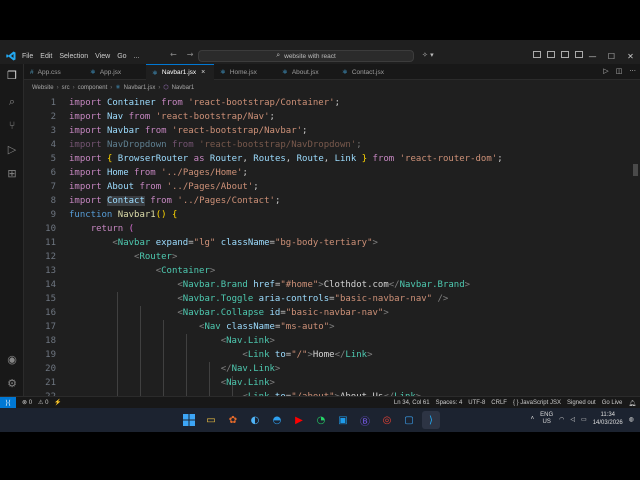 The height and width of the screenshot is (480, 640). Describe the element at coordinates (632, 71) in the screenshot. I see `more-actions-icon: ···` at that location.